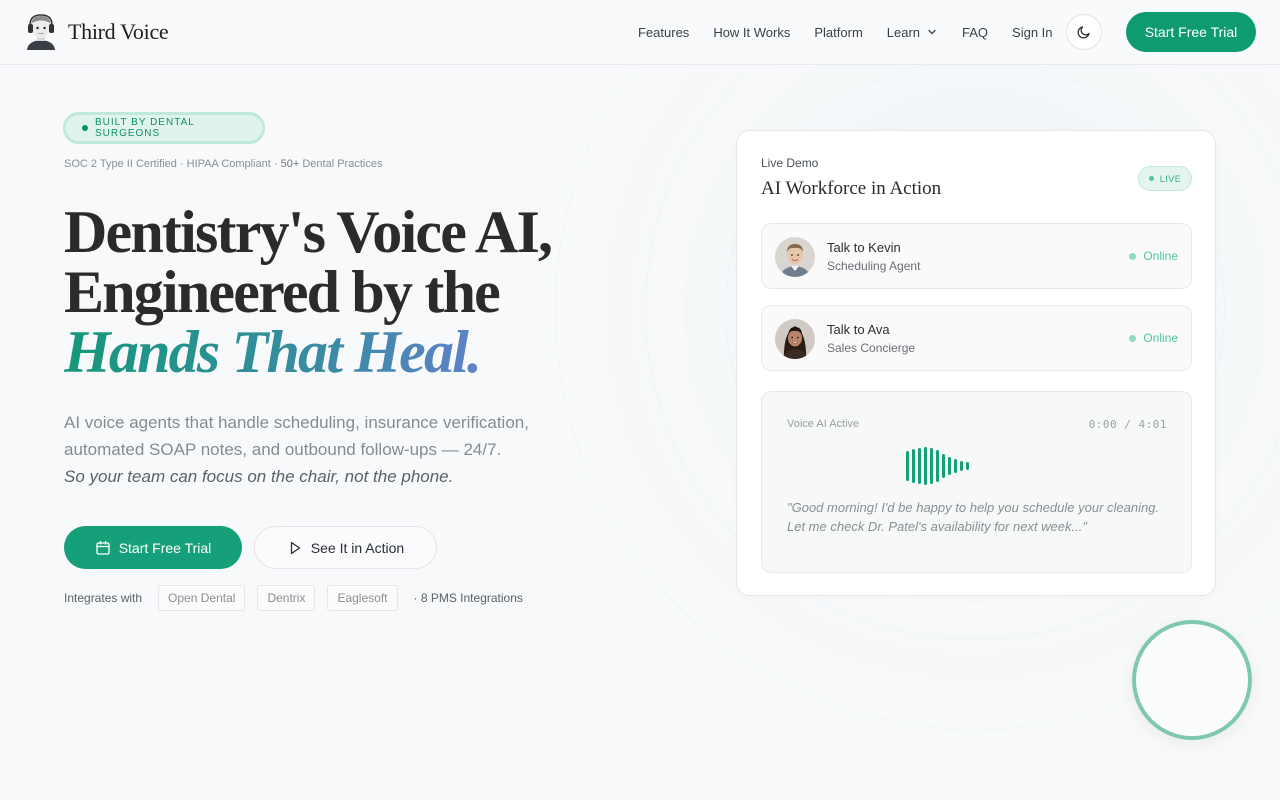  What do you see at coordinates (118, 31) in the screenshot?
I see `brand-name: Third Voice` at bounding box center [118, 31].